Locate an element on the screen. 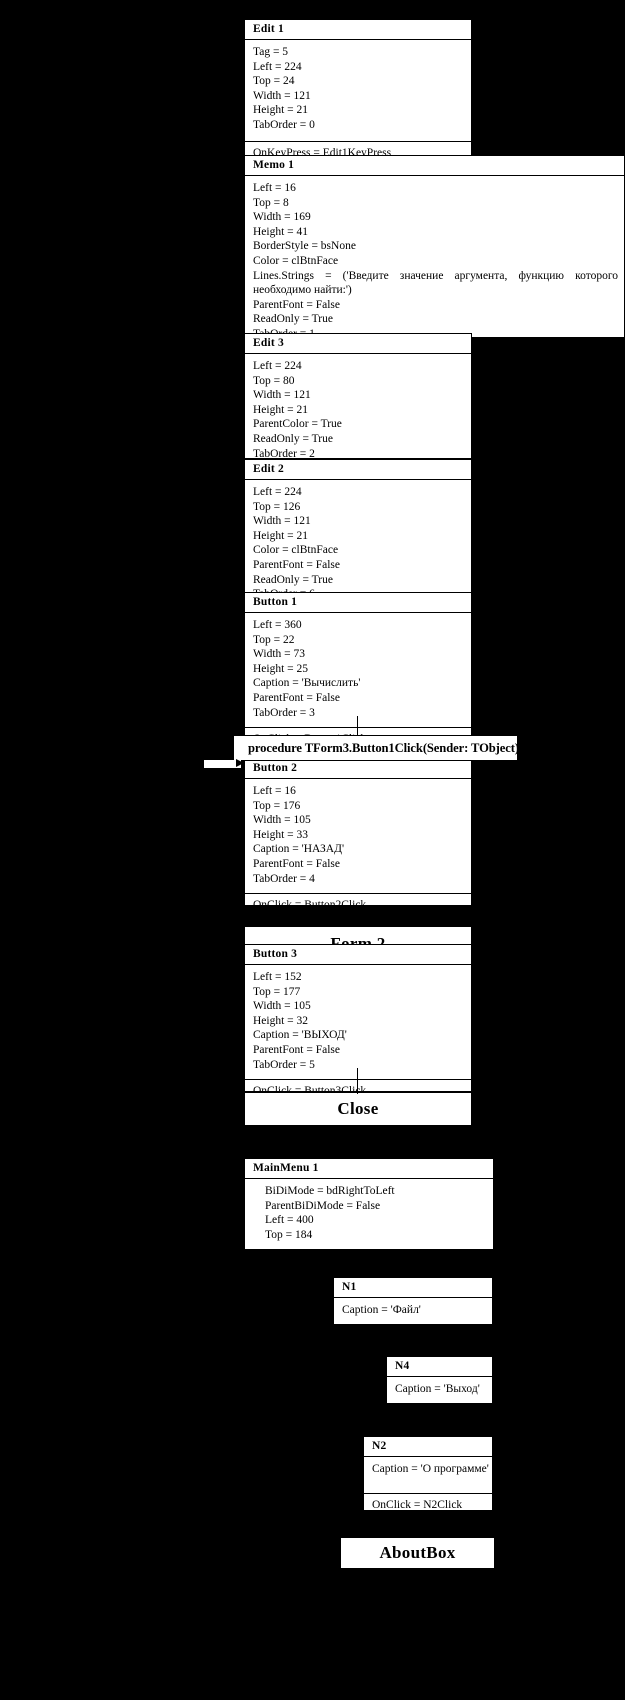  property-row: TabOrder = 5 is located at coordinates (284, 1064).